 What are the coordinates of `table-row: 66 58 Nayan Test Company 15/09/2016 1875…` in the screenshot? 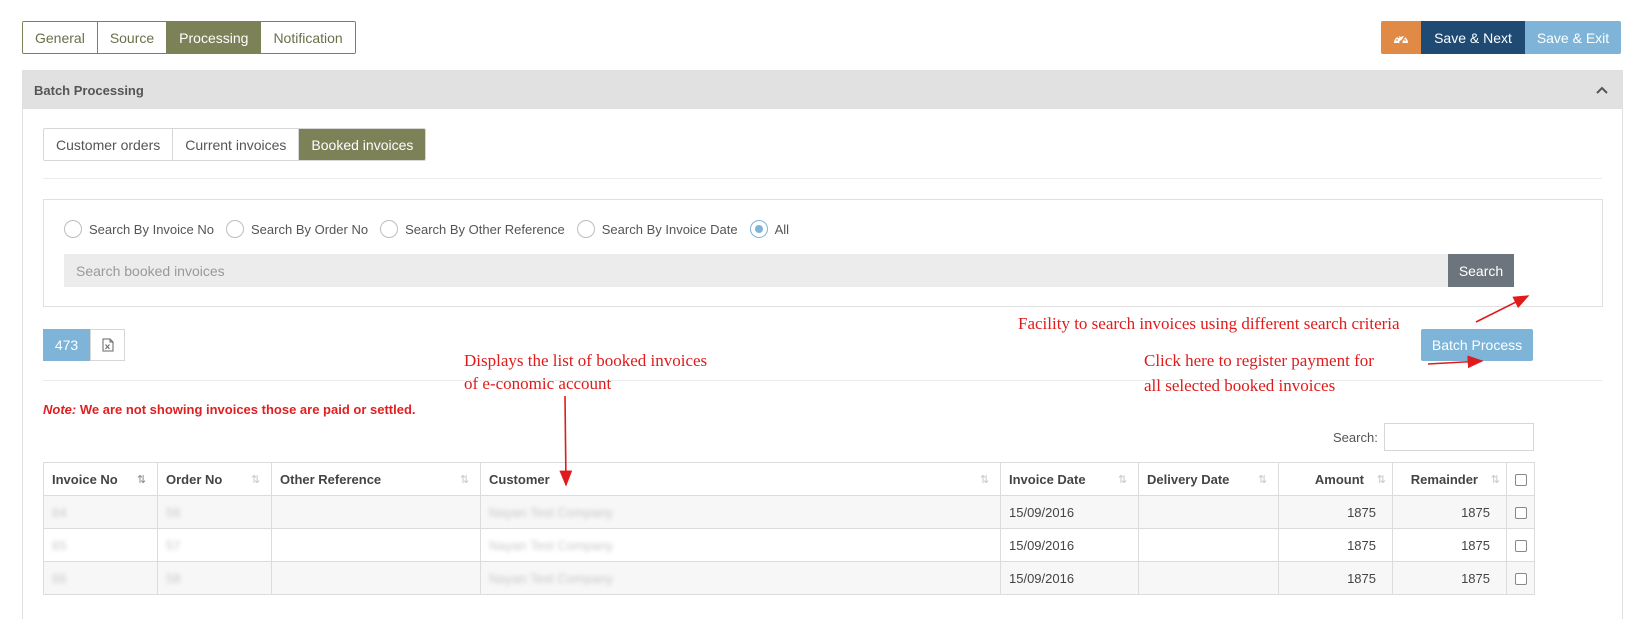 It's located at (789, 578).